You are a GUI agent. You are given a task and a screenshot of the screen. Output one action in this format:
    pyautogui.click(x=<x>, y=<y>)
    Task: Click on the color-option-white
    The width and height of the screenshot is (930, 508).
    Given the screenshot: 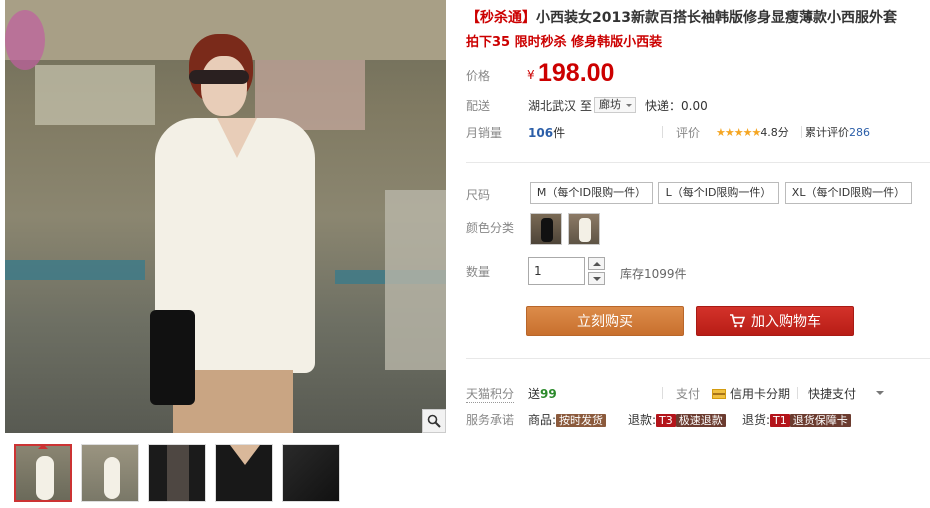 What is the action you would take?
    pyautogui.click(x=584, y=229)
    